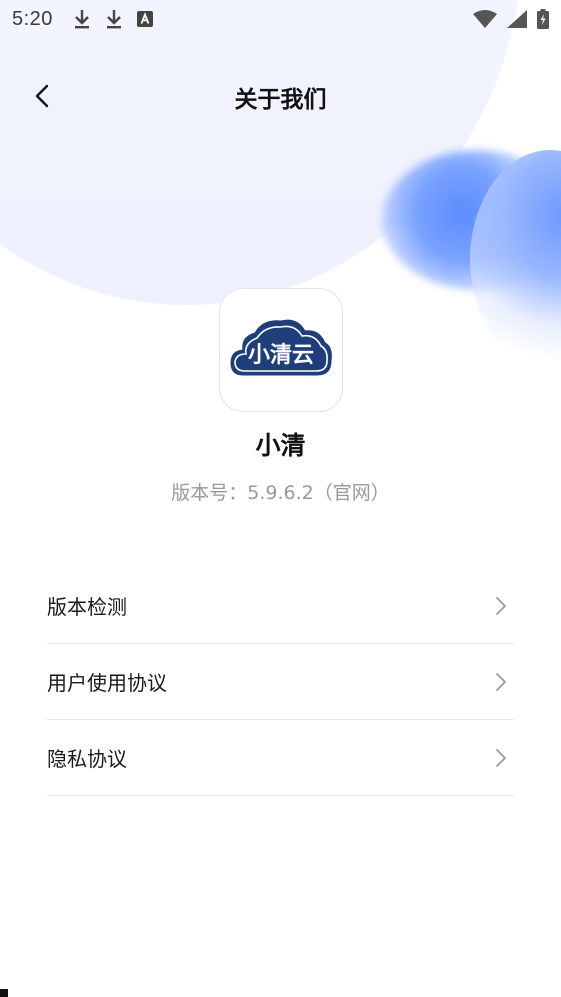  What do you see at coordinates (280, 758) in the screenshot?
I see `menu-item-privacy-agreement: 隐私协议` at bounding box center [280, 758].